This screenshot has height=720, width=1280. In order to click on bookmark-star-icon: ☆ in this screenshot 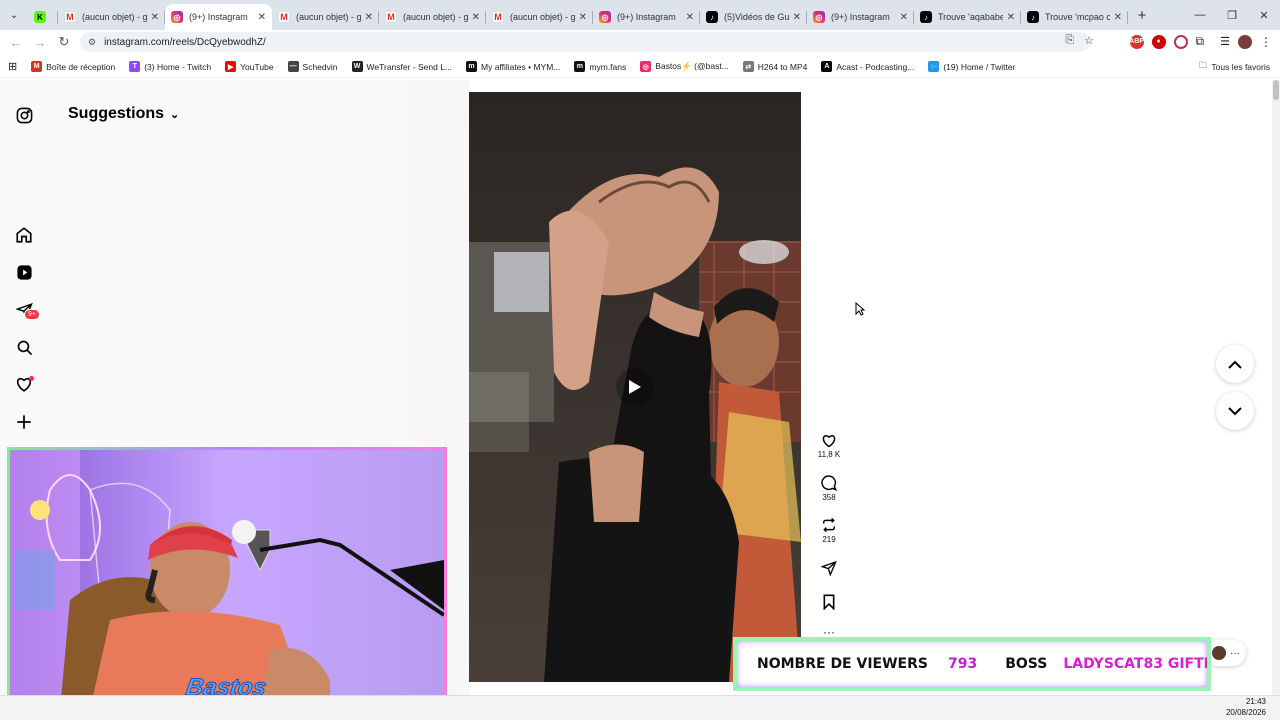, I will do `click(1089, 40)`.